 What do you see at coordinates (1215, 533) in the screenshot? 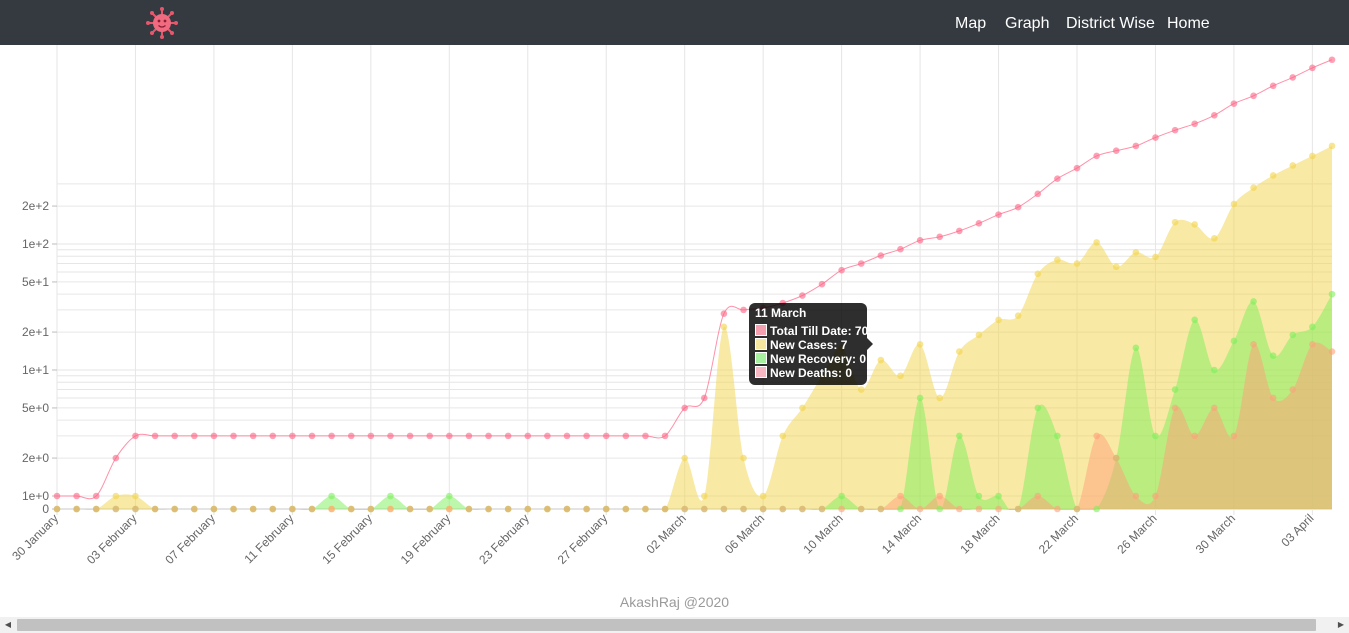
I see `x-tick-label: 30 March` at bounding box center [1215, 533].